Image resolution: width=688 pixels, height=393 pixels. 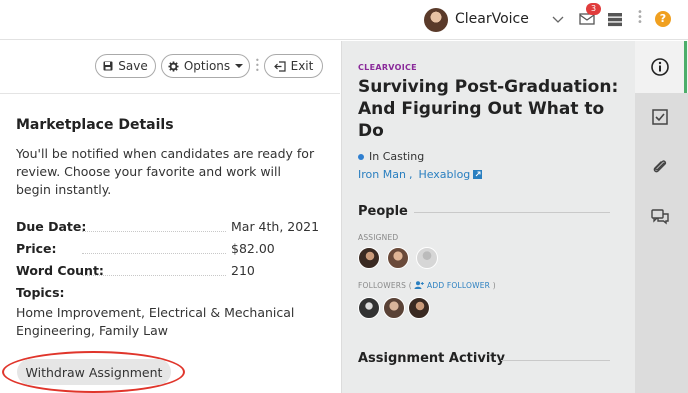 What do you see at coordinates (243, 270) in the screenshot?
I see `word-count-value: 210` at bounding box center [243, 270].